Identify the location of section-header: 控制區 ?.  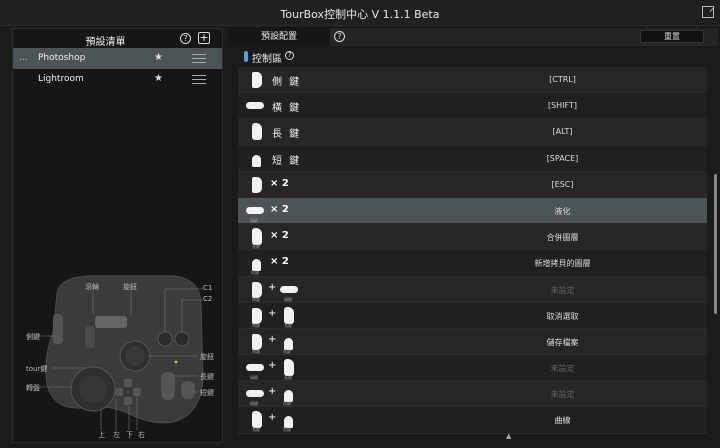
(473, 56).